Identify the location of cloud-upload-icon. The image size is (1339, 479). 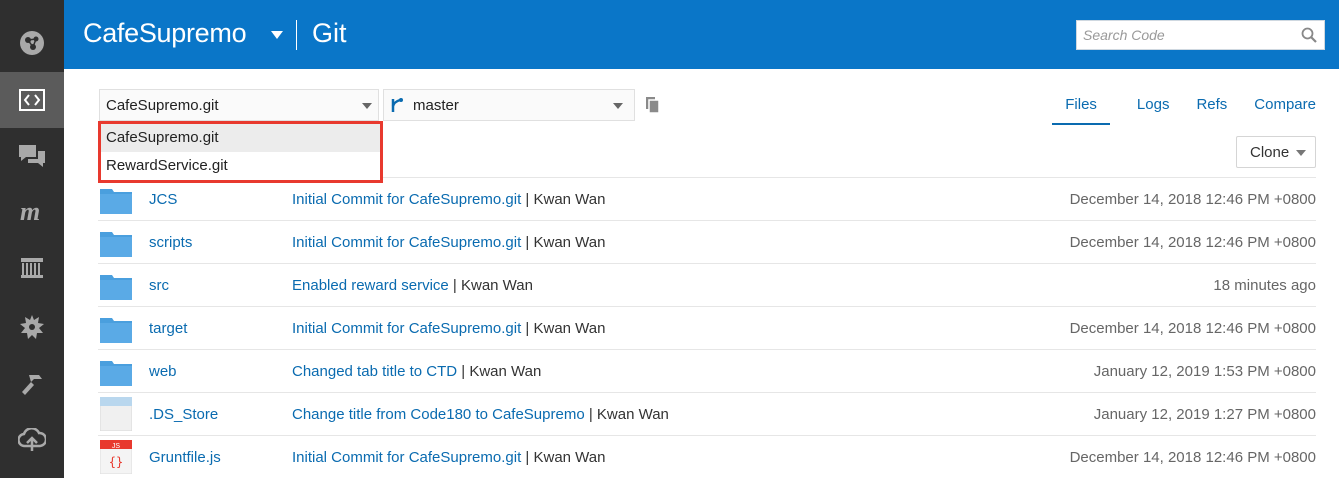
(32, 439).